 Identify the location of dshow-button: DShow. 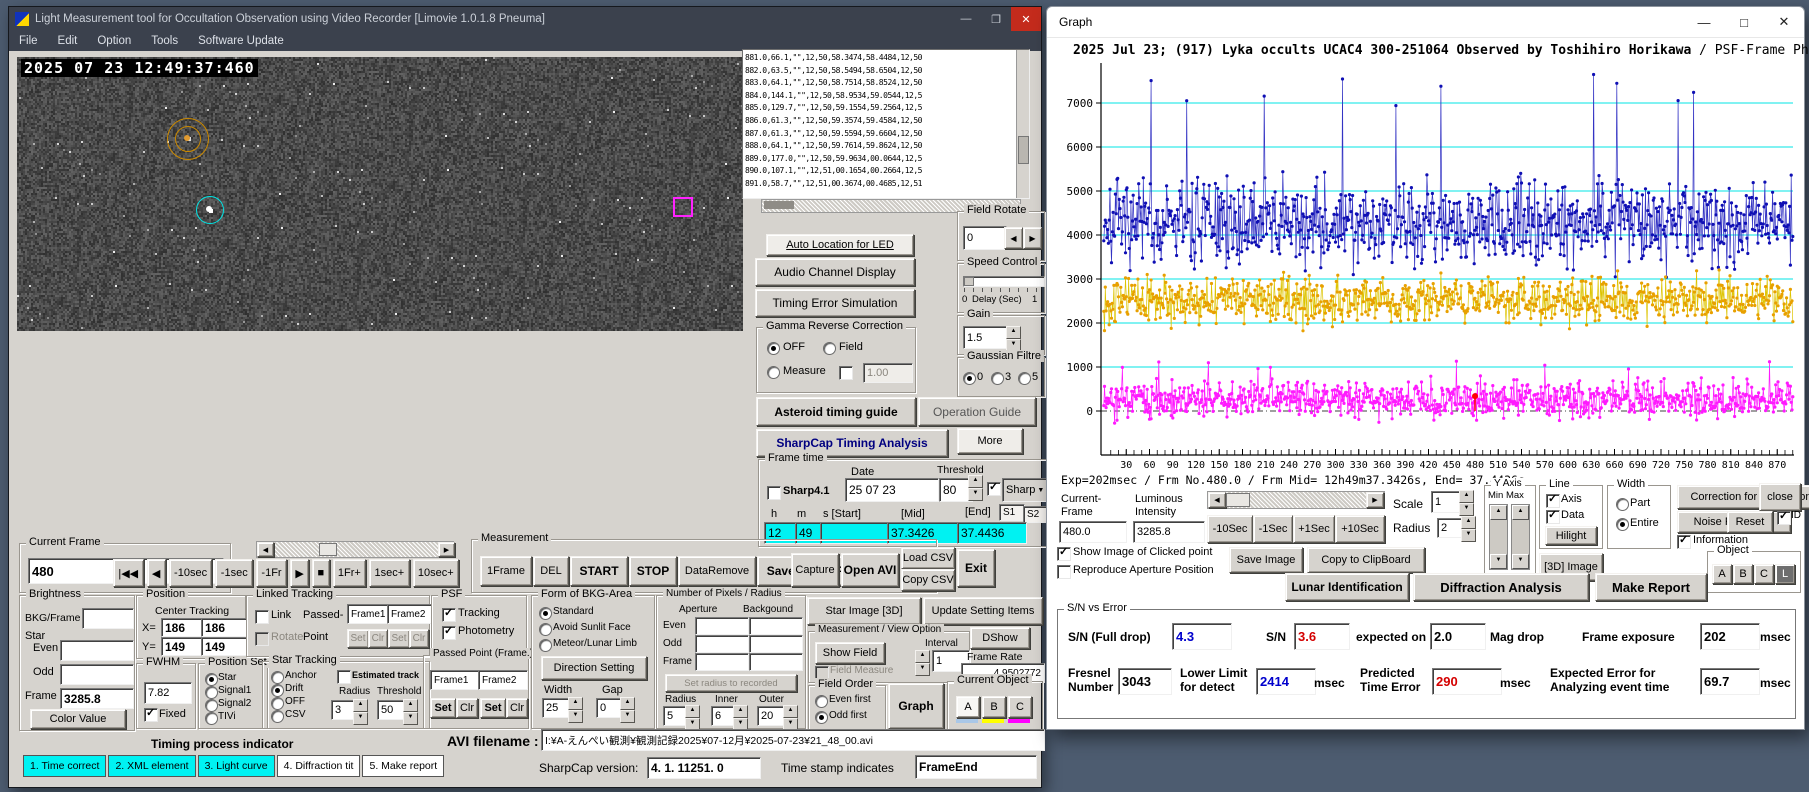
(1000, 638).